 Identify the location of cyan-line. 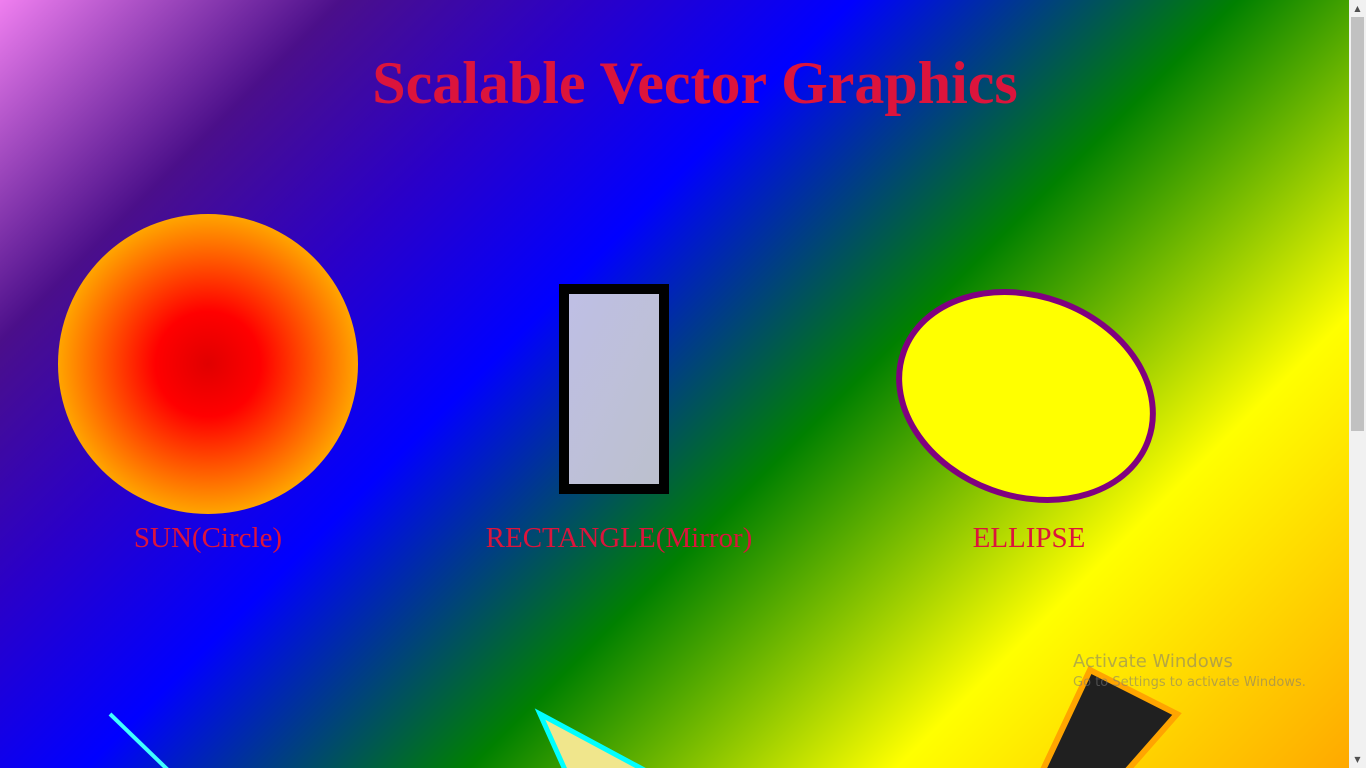
(138, 740).